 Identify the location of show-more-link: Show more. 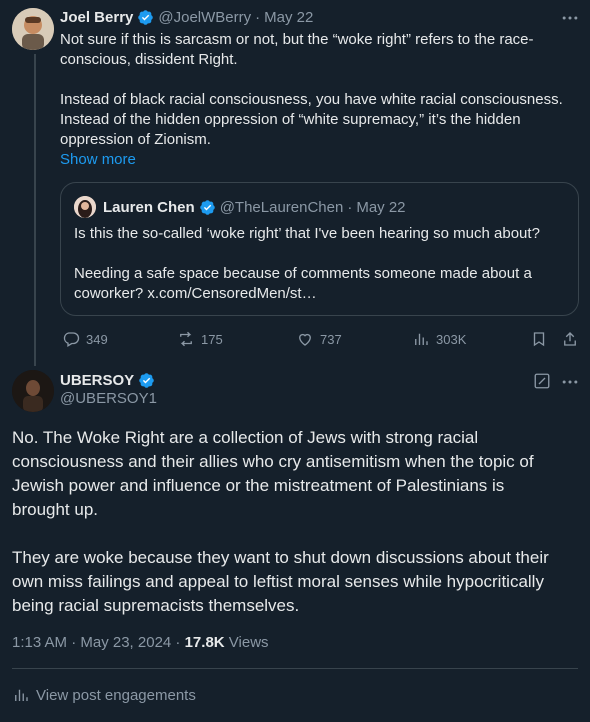
(322, 160).